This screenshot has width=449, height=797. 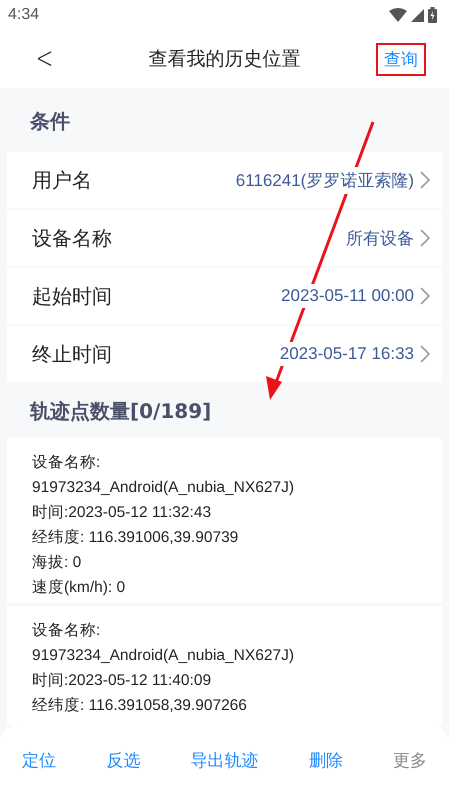 I want to click on signal-icon, so click(x=417, y=15).